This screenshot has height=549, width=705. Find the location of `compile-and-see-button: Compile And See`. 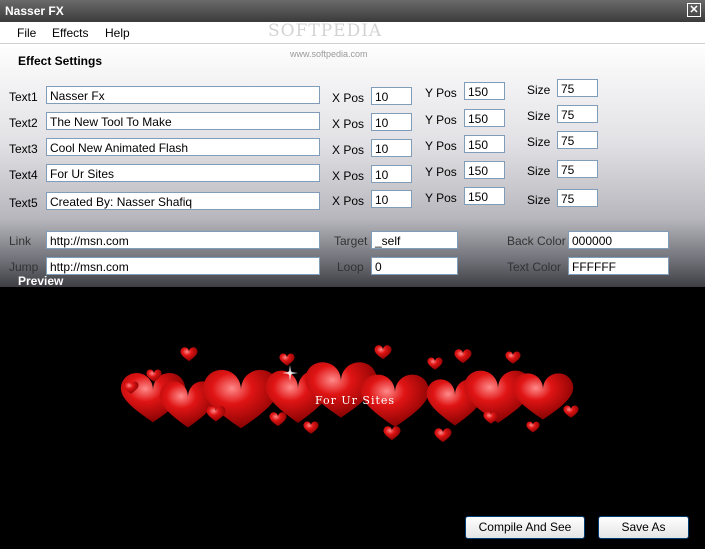

compile-and-see-button: Compile And See is located at coordinates (525, 527).